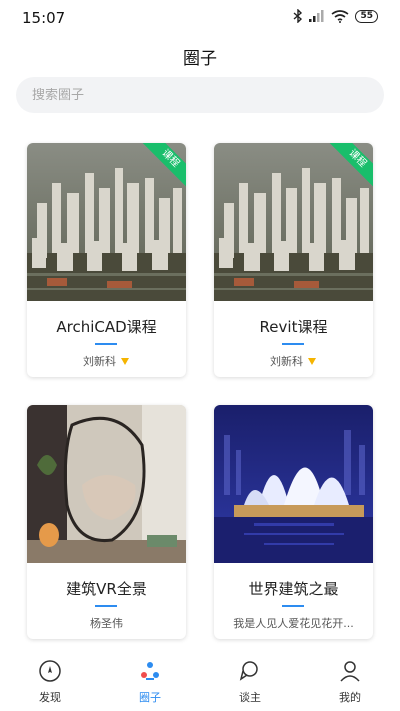 This screenshot has width=400, height=711. I want to click on tab-label: 圈子, so click(150, 697).